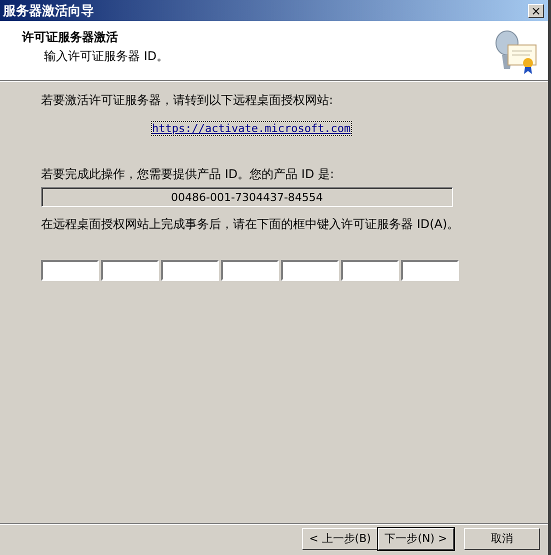  What do you see at coordinates (187, 100) in the screenshot?
I see `intro-text: 若要激活许可证服务器，请转到以下远程桌面授权网站:` at bounding box center [187, 100].